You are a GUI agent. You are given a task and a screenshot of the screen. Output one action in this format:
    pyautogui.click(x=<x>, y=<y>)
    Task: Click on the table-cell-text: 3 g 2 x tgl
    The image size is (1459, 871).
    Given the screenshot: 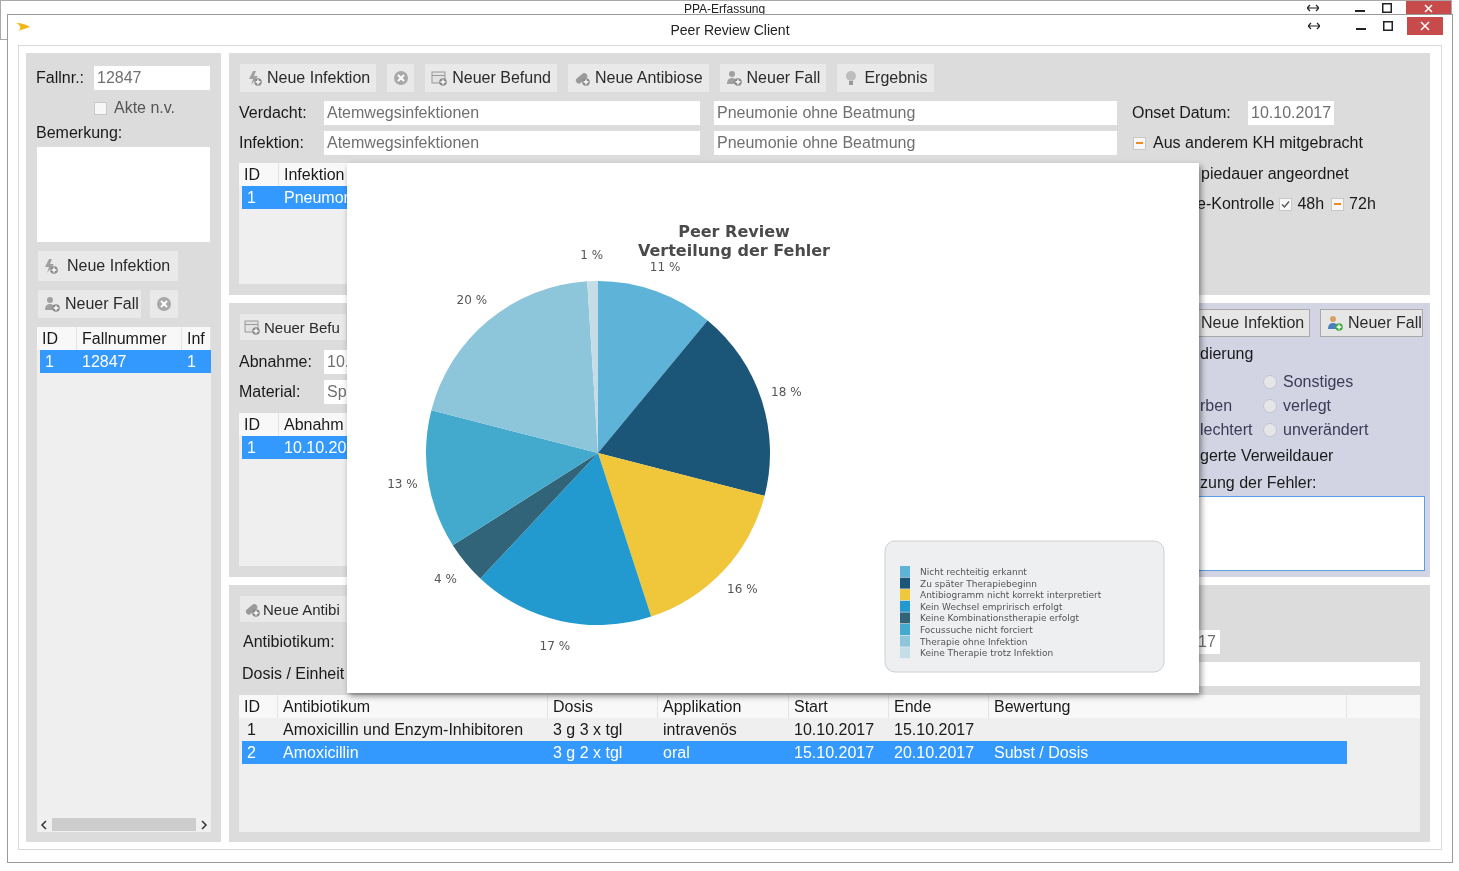 What is the action you would take?
    pyautogui.click(x=588, y=752)
    